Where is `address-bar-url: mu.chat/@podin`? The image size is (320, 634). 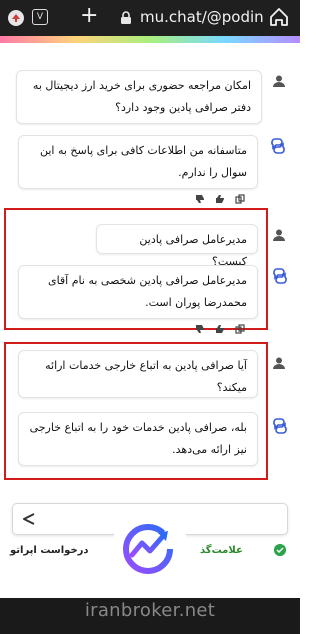
address-bar-url: mu.chat/@podin is located at coordinates (202, 17).